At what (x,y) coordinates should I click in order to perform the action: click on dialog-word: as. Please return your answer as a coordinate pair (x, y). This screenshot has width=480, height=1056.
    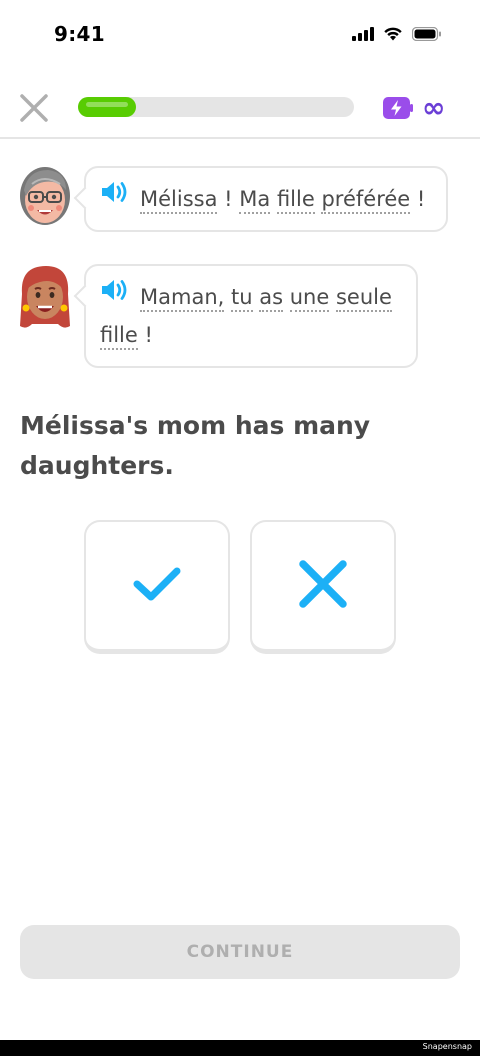
    Looking at the image, I should click on (271, 298).